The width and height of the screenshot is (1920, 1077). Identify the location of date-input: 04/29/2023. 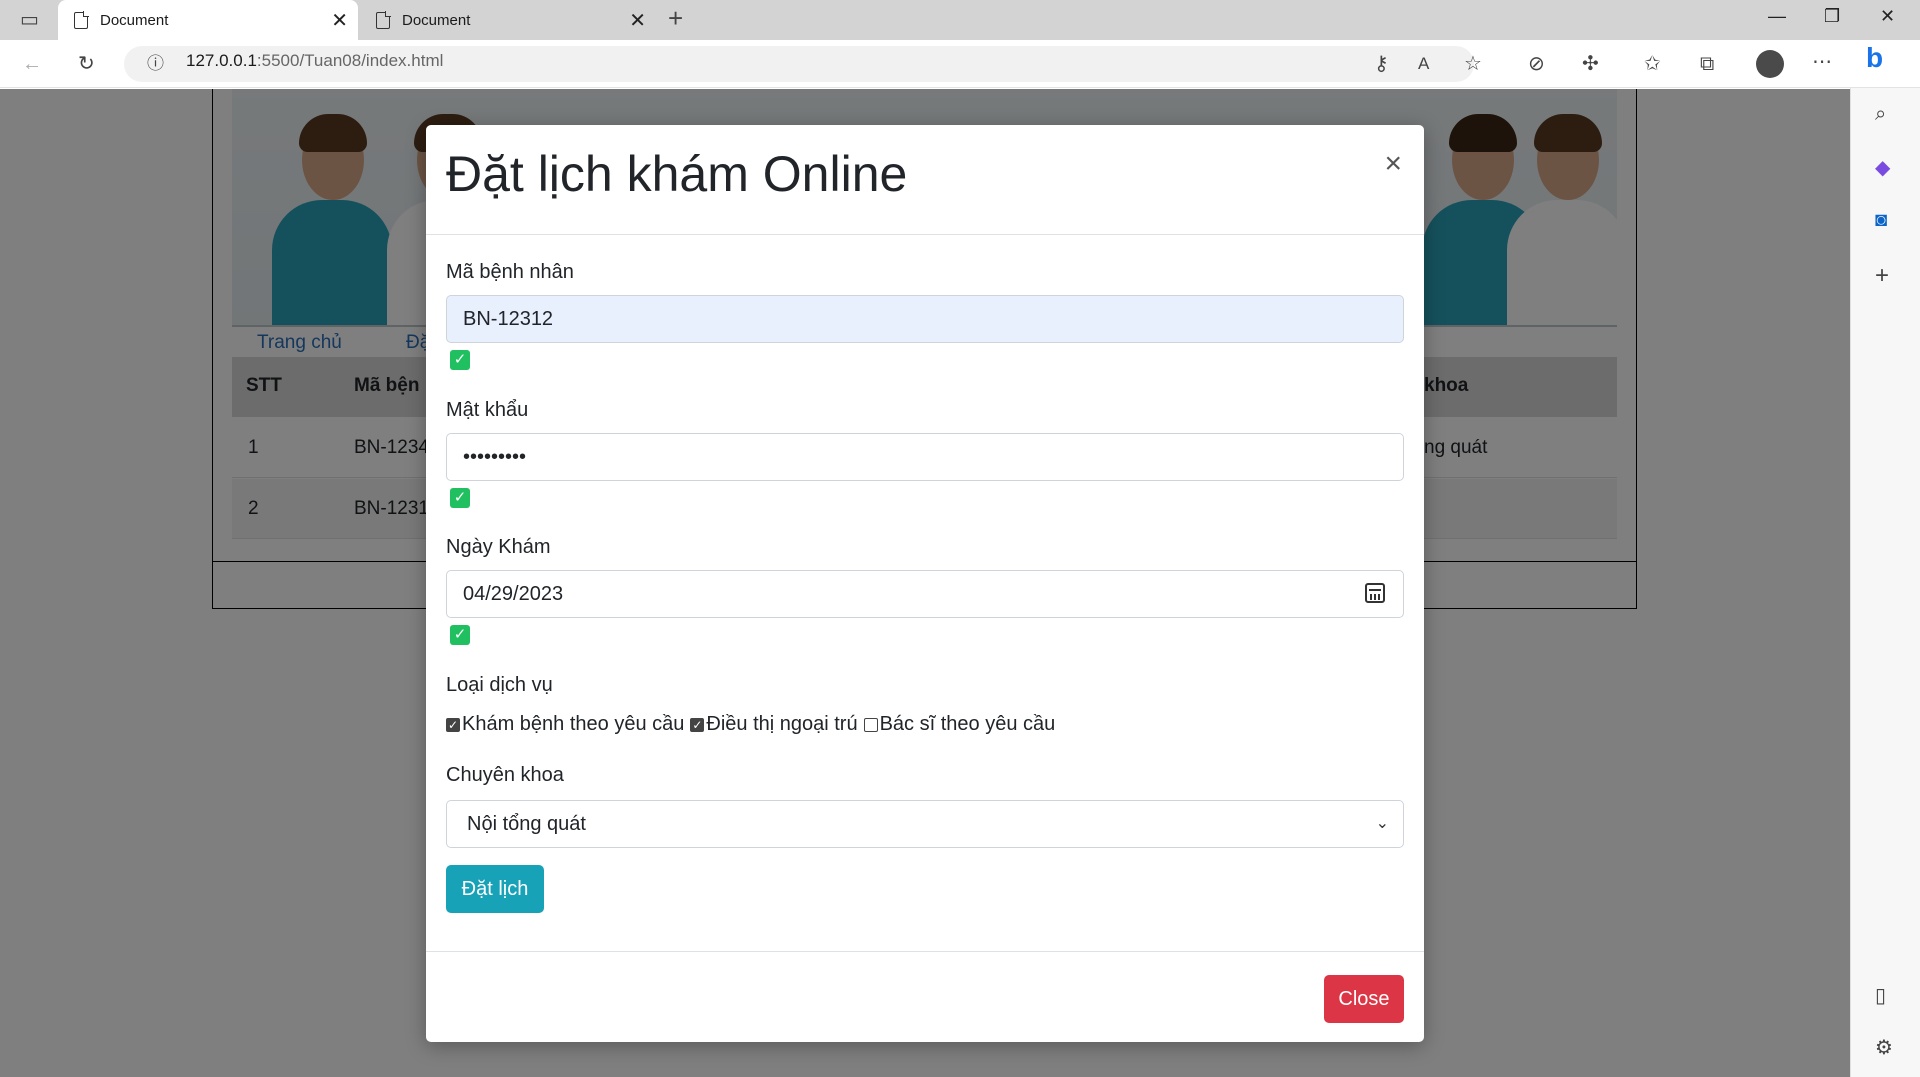
(925, 594).